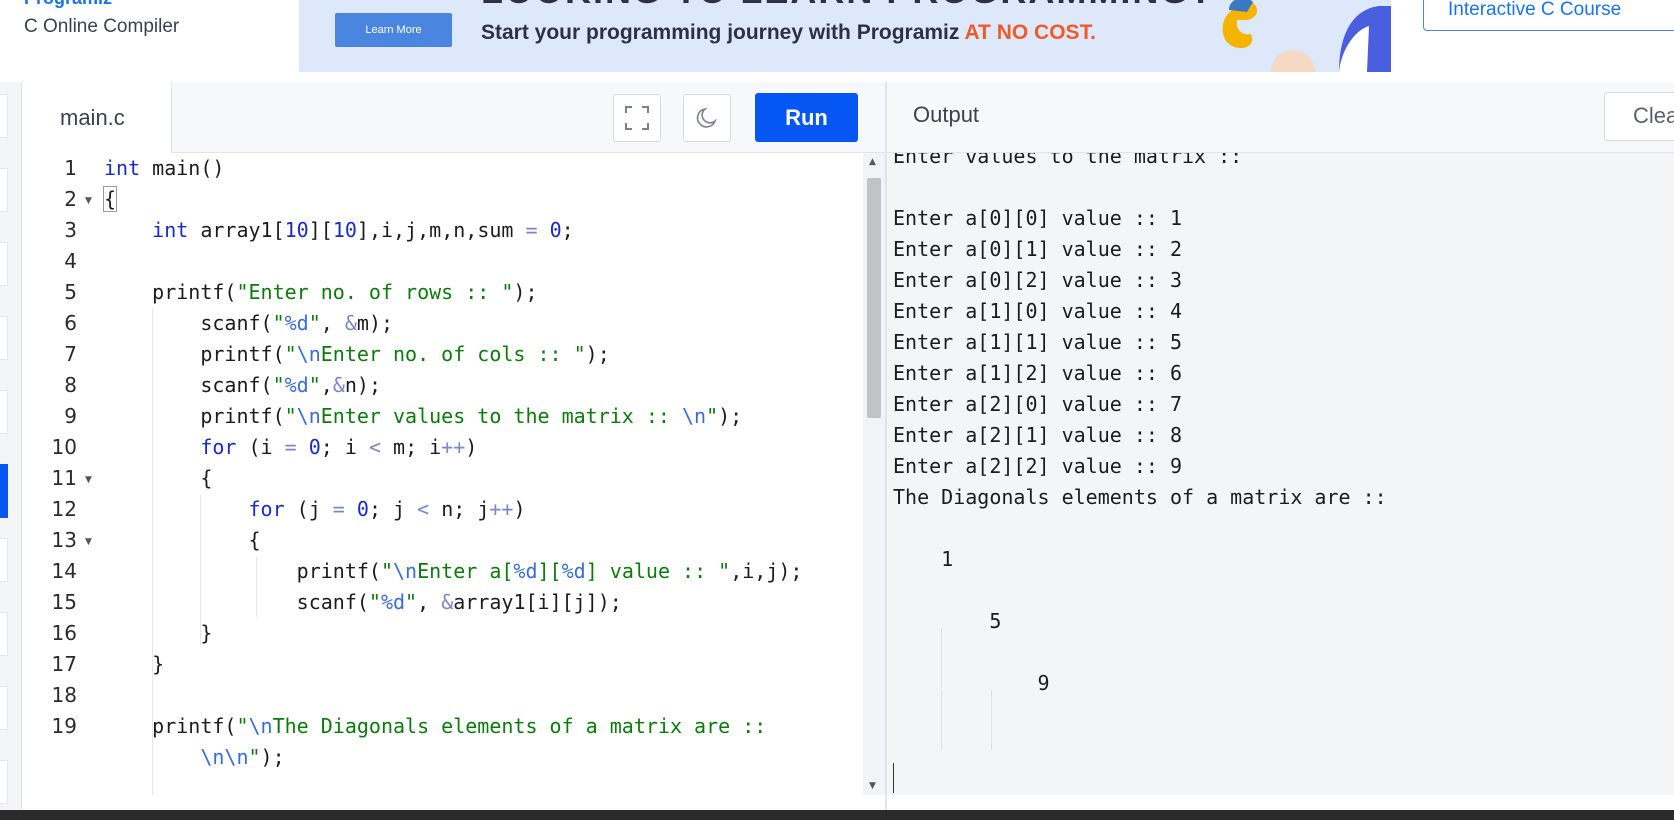  I want to click on fullscreen-button, so click(637, 118).